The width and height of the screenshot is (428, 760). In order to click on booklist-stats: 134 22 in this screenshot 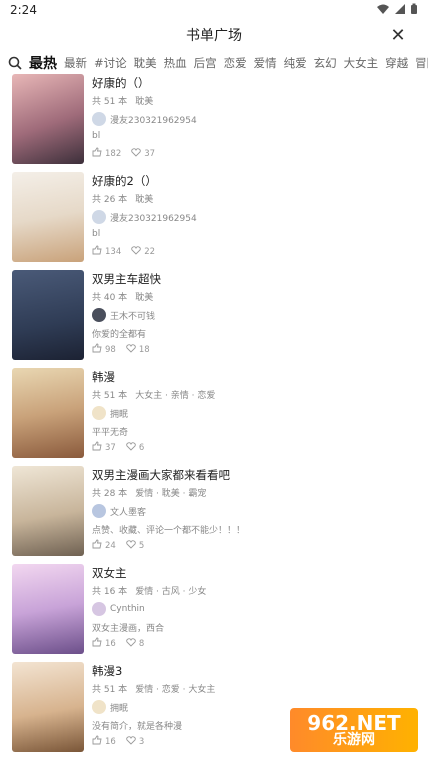, I will do `click(255, 251)`.